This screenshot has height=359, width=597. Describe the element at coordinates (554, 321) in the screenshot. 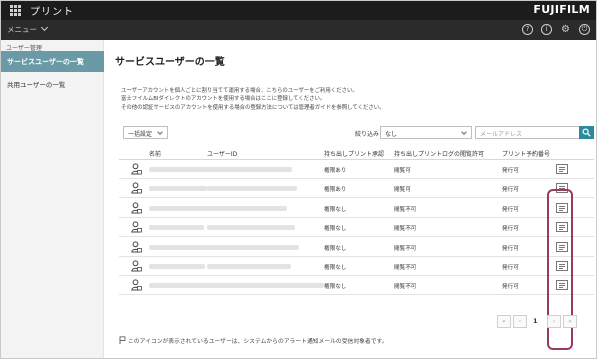

I see `next-page-button: ›` at that location.